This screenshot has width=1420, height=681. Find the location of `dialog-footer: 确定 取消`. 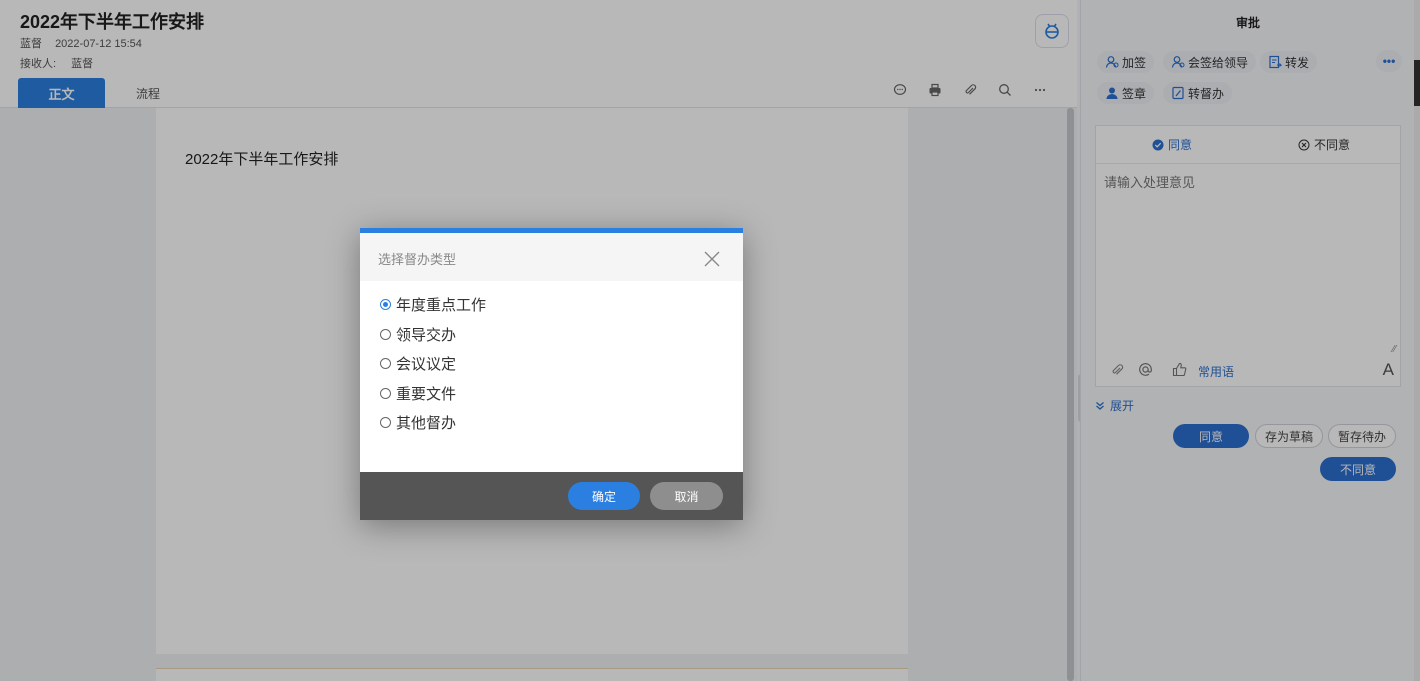

dialog-footer: 确定 取消 is located at coordinates (551, 496).